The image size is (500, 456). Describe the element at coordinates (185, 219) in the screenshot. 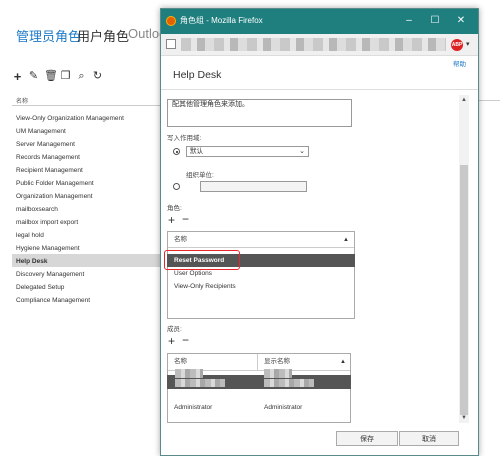

I see `remove-role-icon: −` at that location.